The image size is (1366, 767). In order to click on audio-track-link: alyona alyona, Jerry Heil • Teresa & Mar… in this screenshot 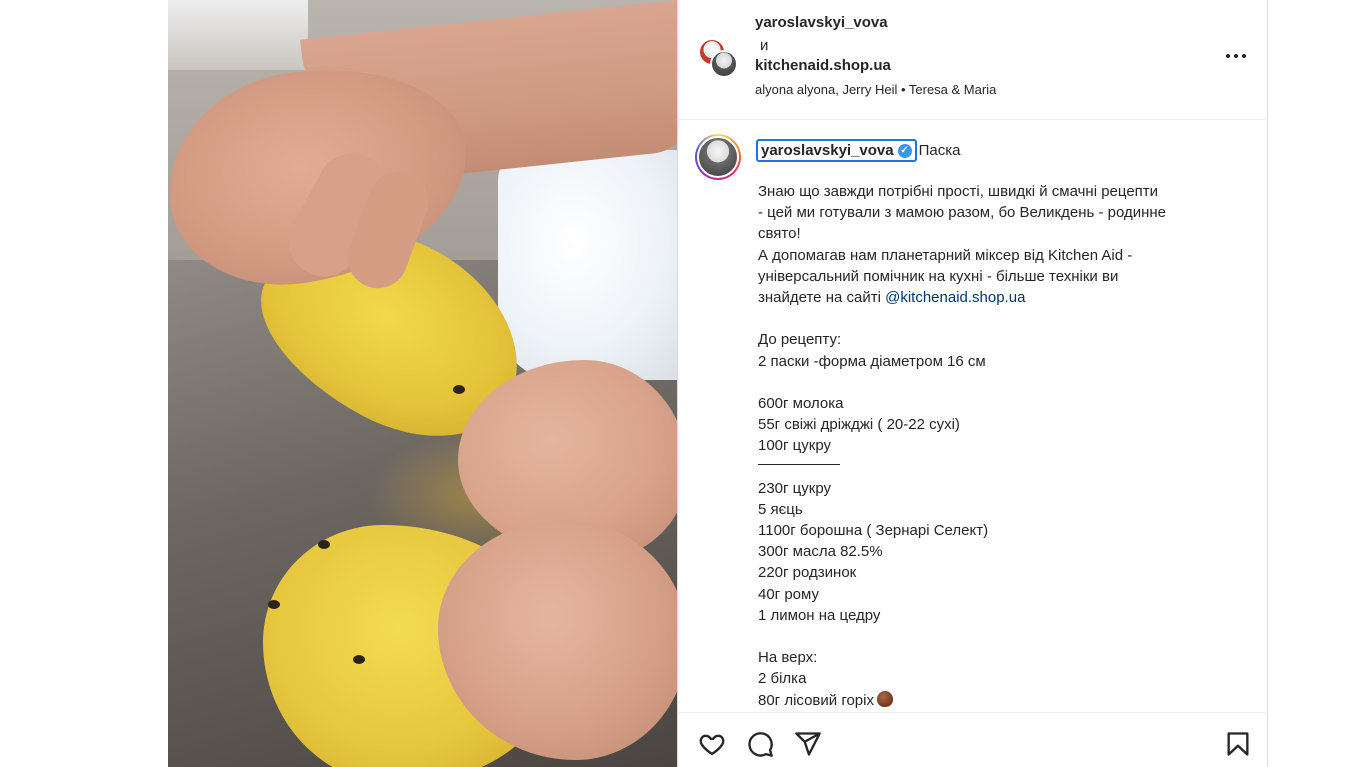, I will do `click(875, 89)`.